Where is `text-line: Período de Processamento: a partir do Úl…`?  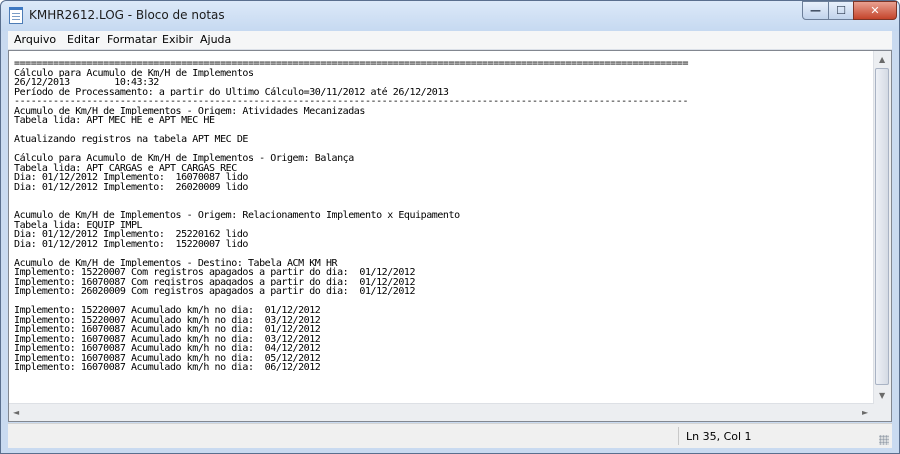
text-line: Período de Processamento: a partir do Úl… is located at coordinates (231, 91).